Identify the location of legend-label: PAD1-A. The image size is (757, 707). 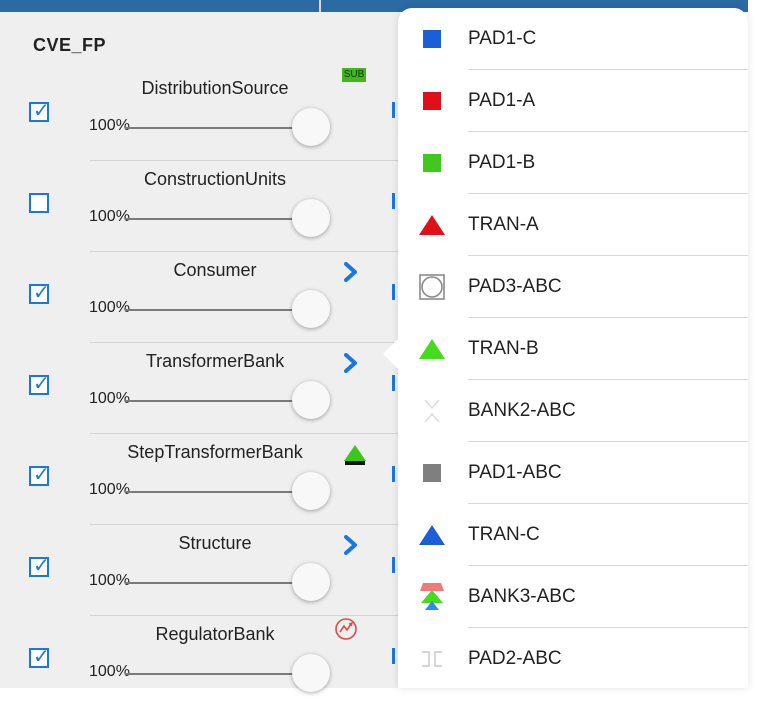
(502, 100).